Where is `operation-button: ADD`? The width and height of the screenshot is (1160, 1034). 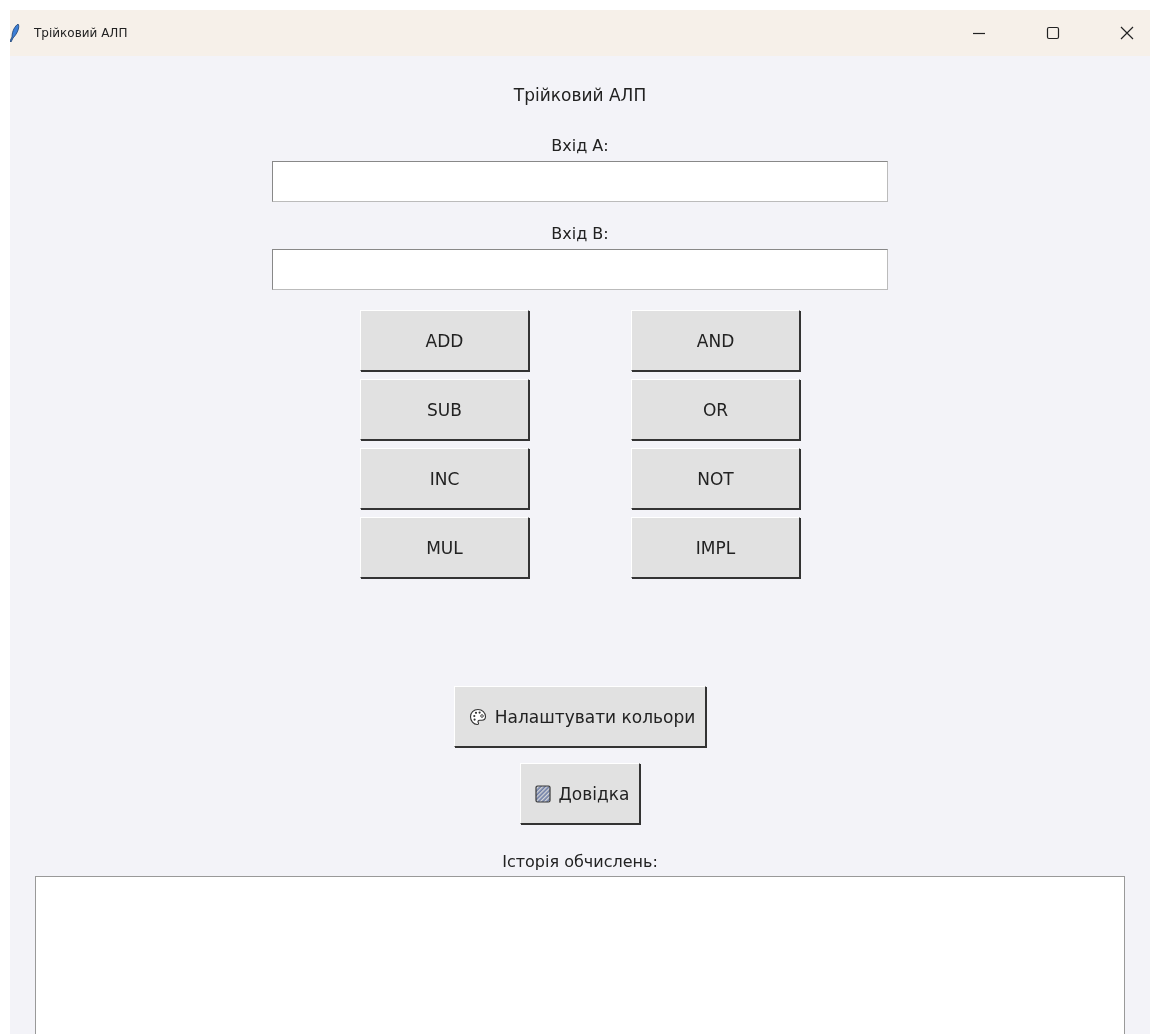 operation-button: ADD is located at coordinates (444, 340).